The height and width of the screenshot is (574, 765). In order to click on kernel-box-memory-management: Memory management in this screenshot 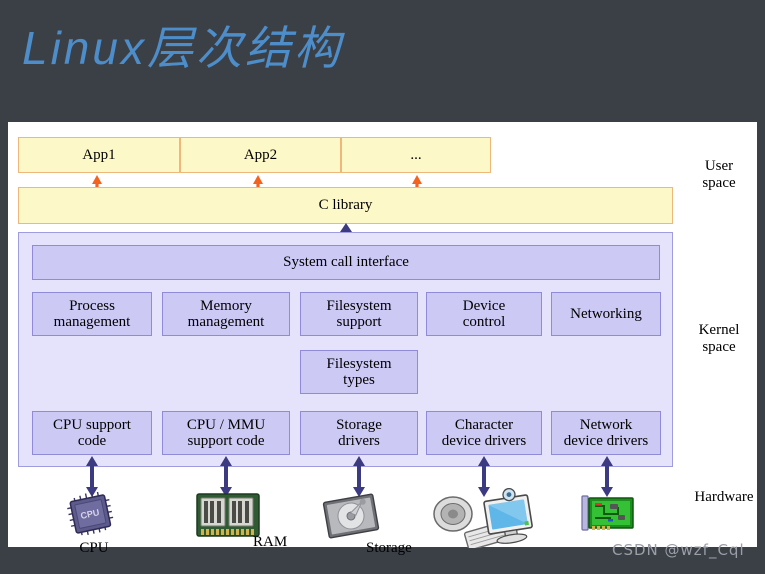, I will do `click(226, 314)`.